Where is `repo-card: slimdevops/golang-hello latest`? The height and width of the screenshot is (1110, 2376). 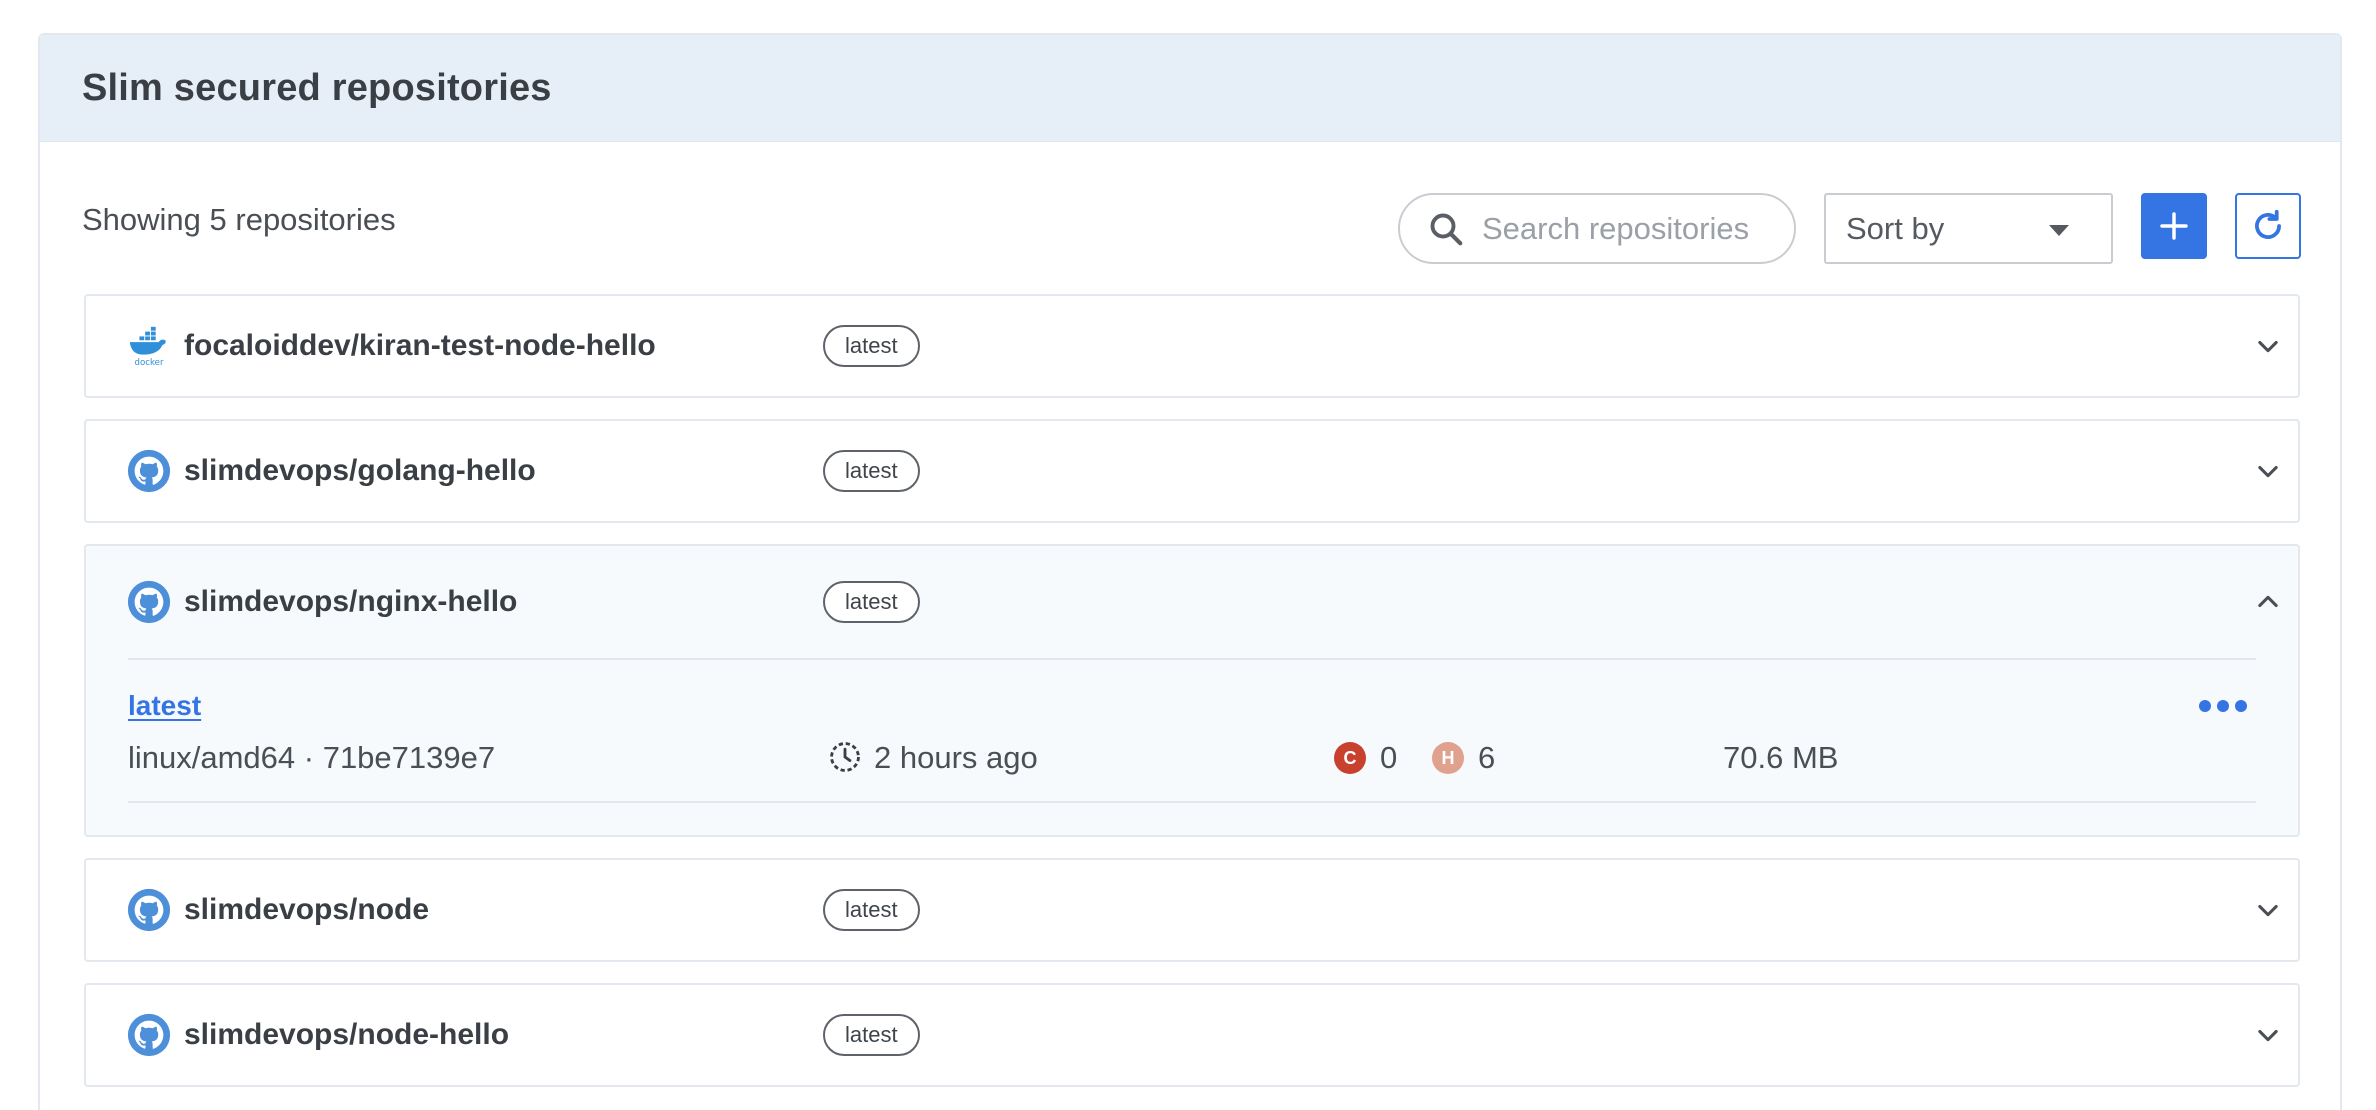
repo-card: slimdevops/golang-hello latest is located at coordinates (1192, 471).